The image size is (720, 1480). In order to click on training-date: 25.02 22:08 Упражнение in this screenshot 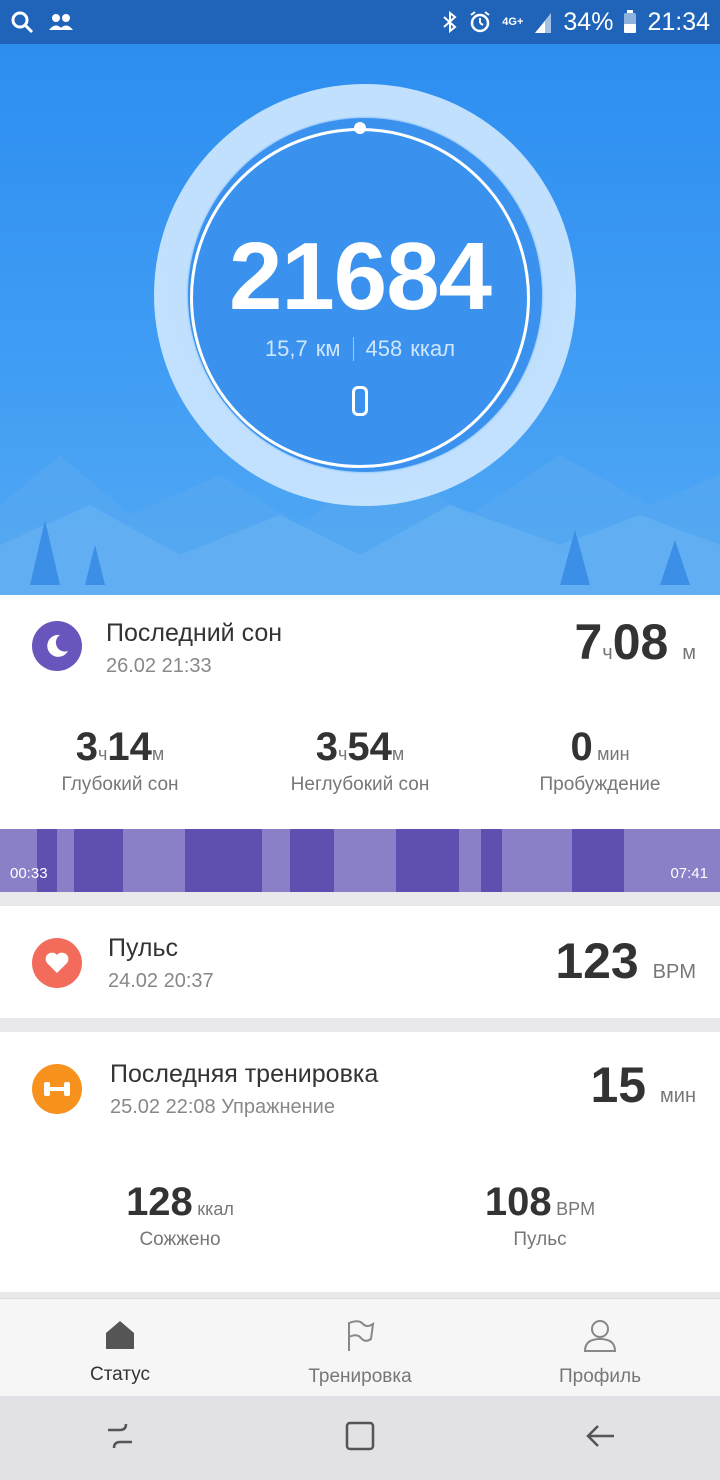, I will do `click(222, 1107)`.